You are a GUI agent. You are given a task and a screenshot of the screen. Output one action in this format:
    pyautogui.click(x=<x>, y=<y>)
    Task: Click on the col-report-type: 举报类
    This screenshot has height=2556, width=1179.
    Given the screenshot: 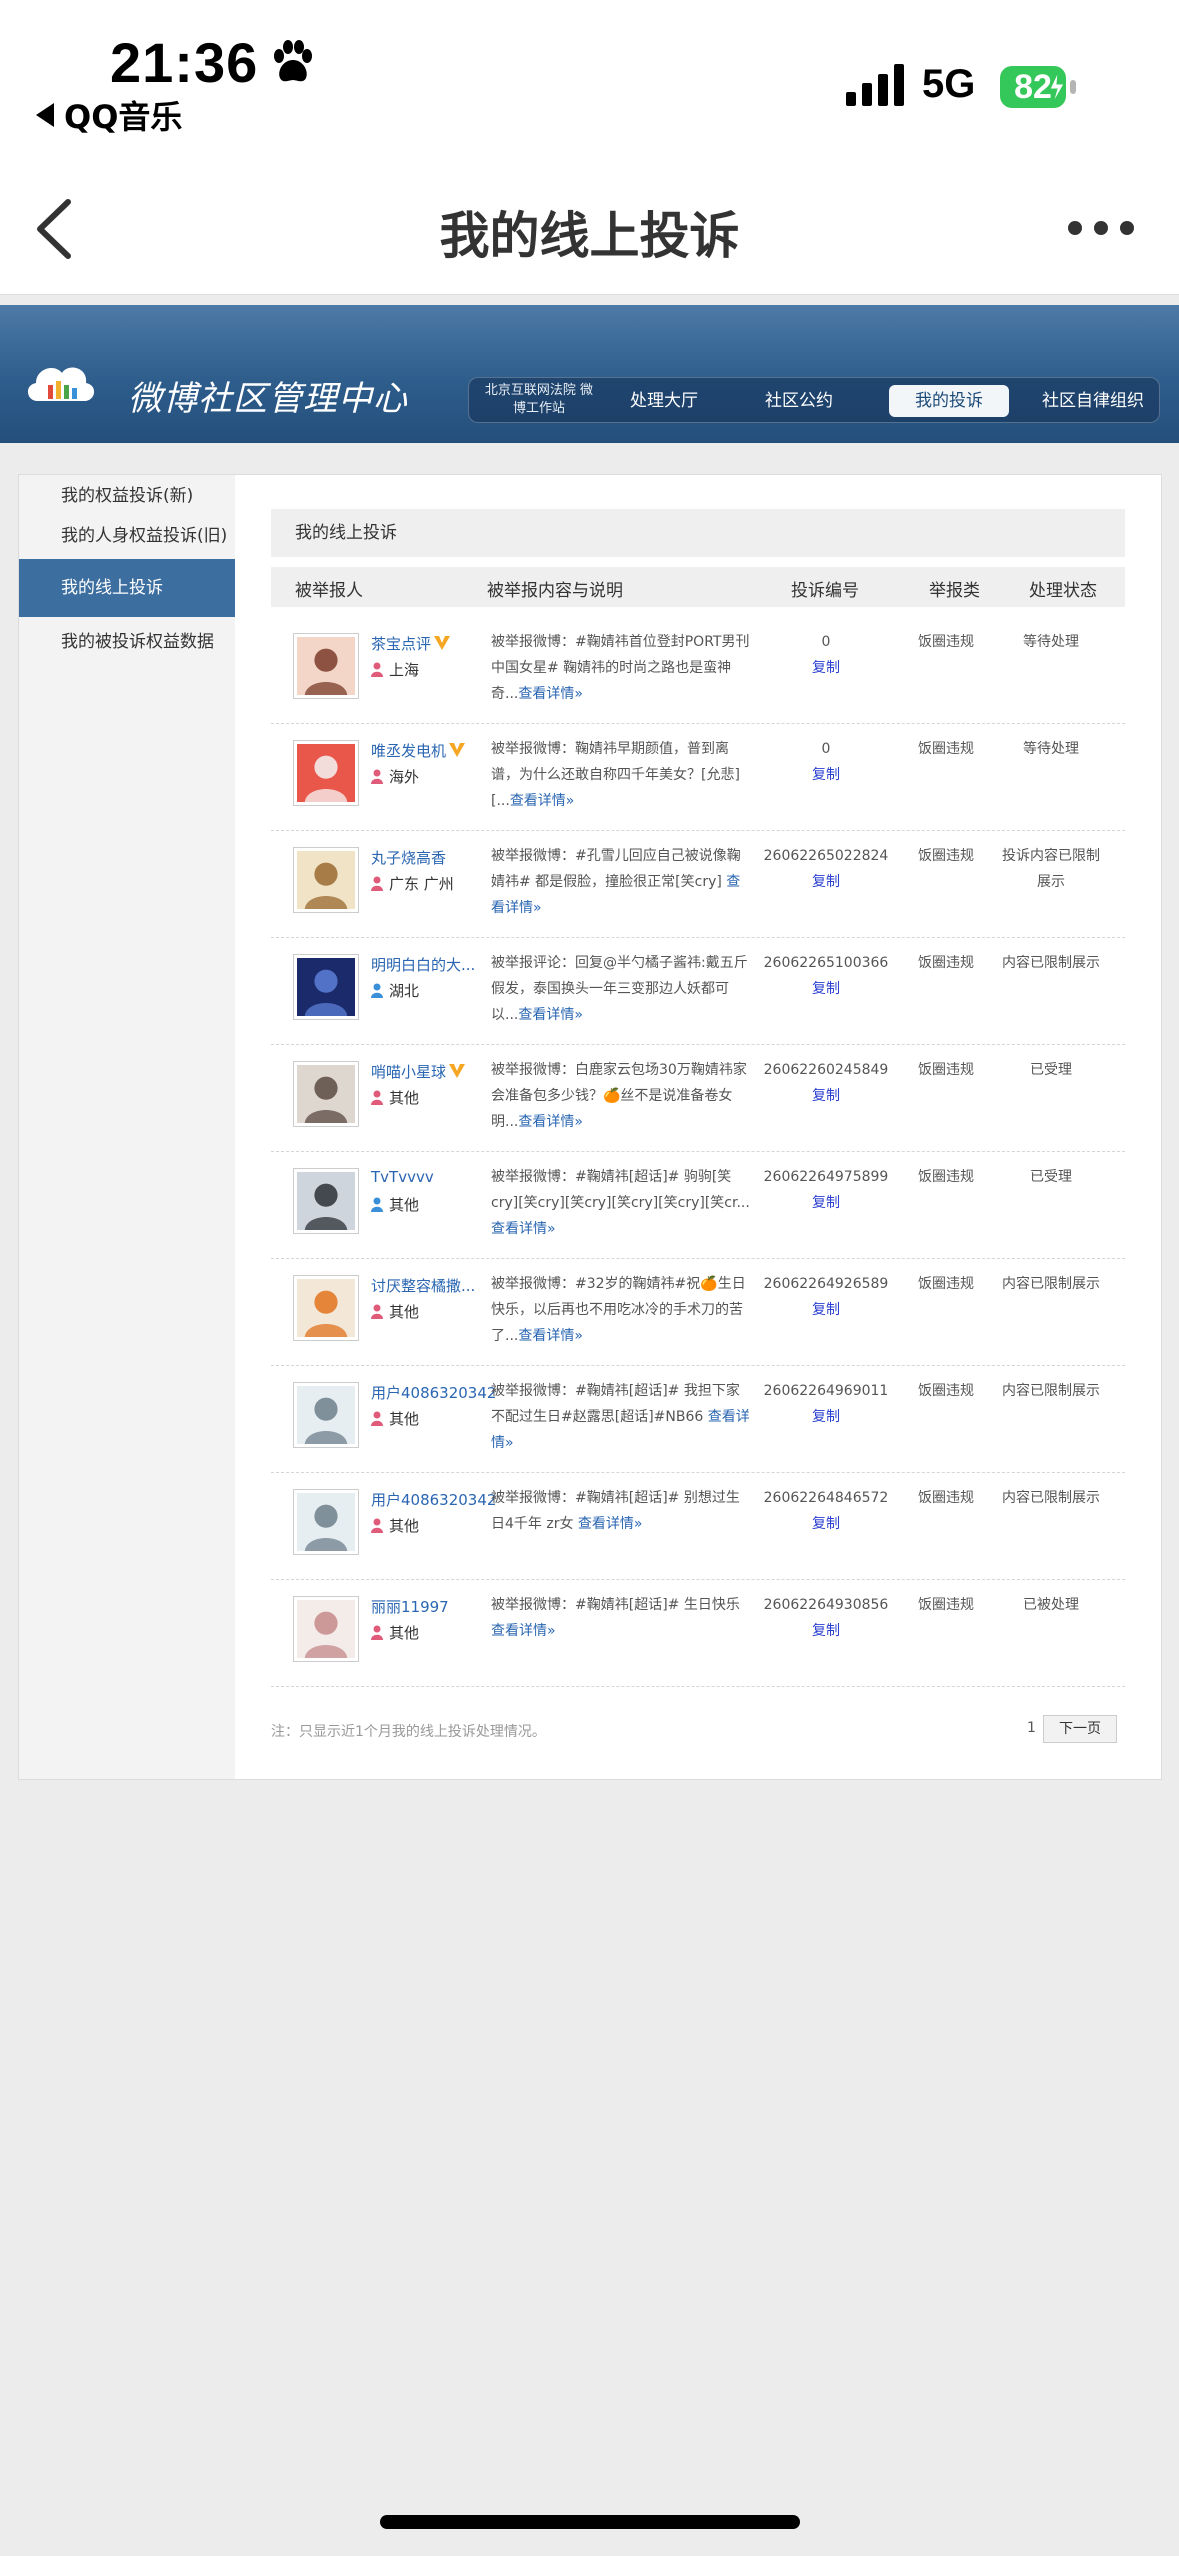 What is the action you would take?
    pyautogui.click(x=954, y=591)
    